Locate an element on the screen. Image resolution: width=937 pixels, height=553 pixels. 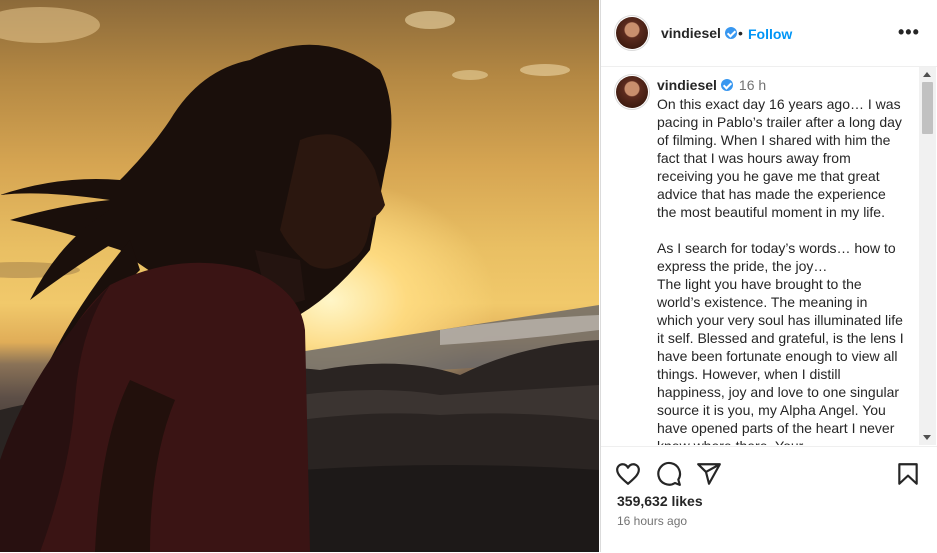
comment-icon is located at coordinates (669, 474).